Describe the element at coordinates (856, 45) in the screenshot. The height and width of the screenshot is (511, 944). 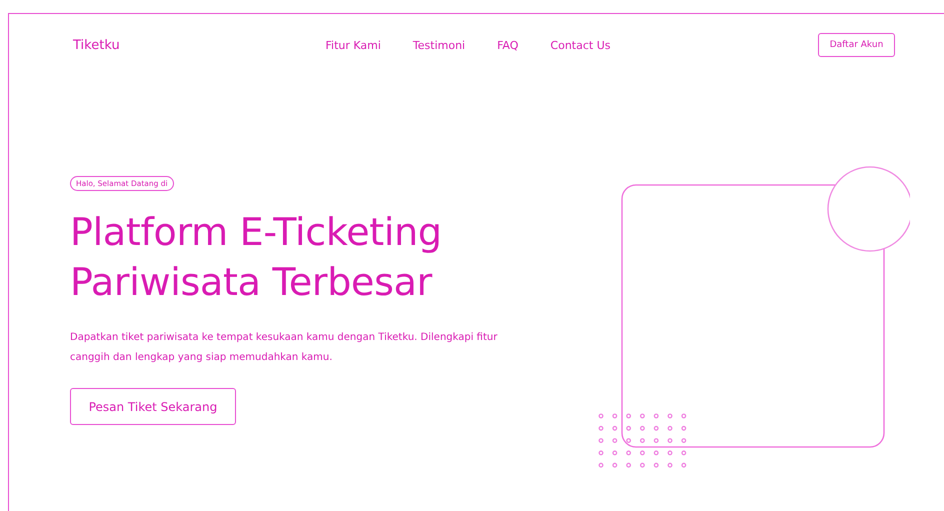
I see `signup-button: Daftar Akun` at that location.